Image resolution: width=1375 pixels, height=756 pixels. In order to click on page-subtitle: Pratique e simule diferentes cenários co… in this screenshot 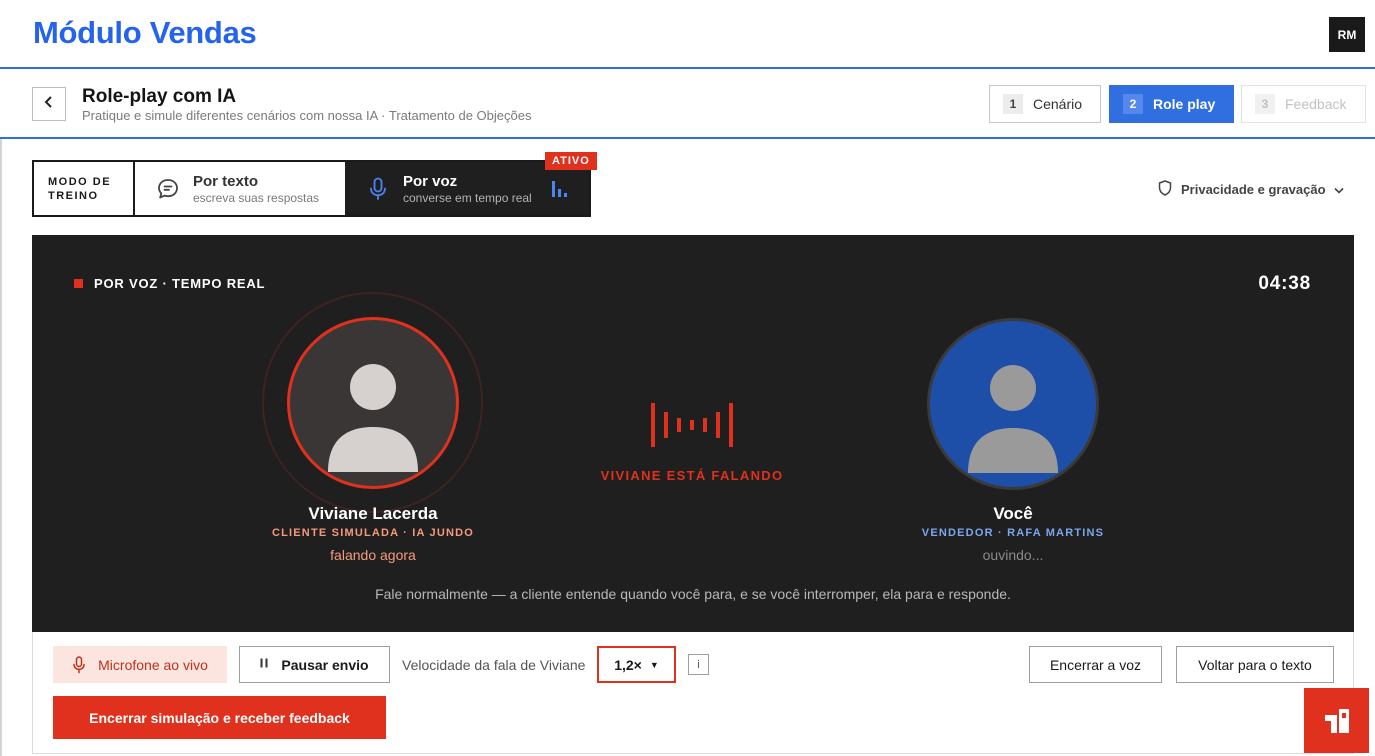, I will do `click(307, 115)`.